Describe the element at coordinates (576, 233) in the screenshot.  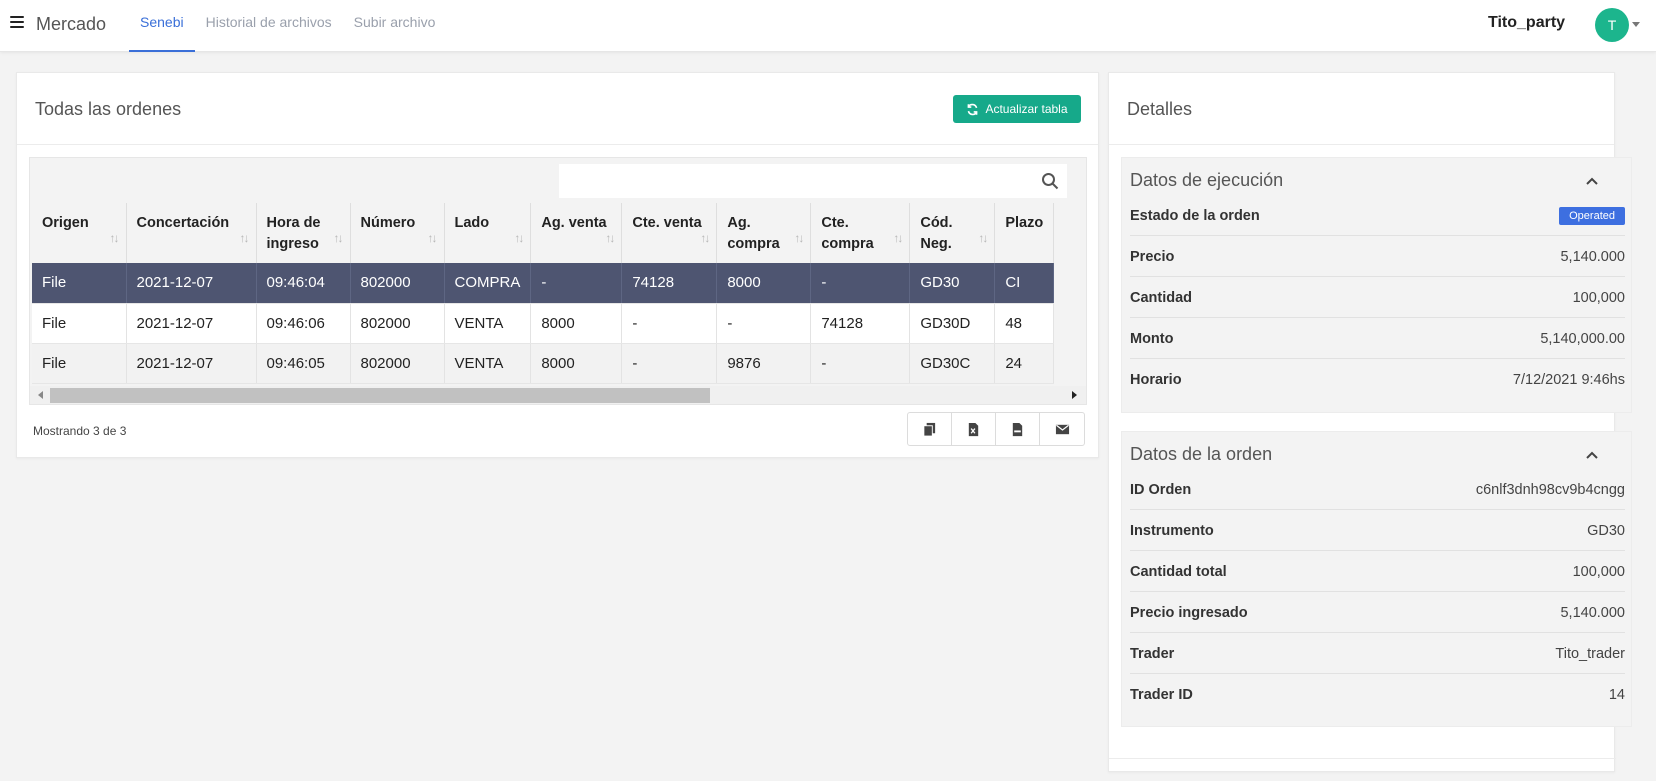
I see `column-header-ag-venta: Ag. venta ↑↓` at that location.